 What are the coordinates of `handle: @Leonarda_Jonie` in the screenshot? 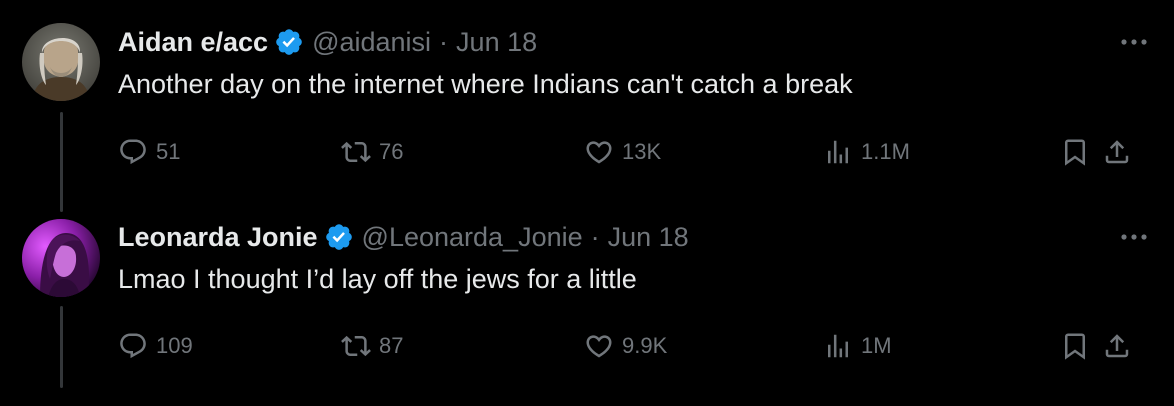 It's located at (472, 237).